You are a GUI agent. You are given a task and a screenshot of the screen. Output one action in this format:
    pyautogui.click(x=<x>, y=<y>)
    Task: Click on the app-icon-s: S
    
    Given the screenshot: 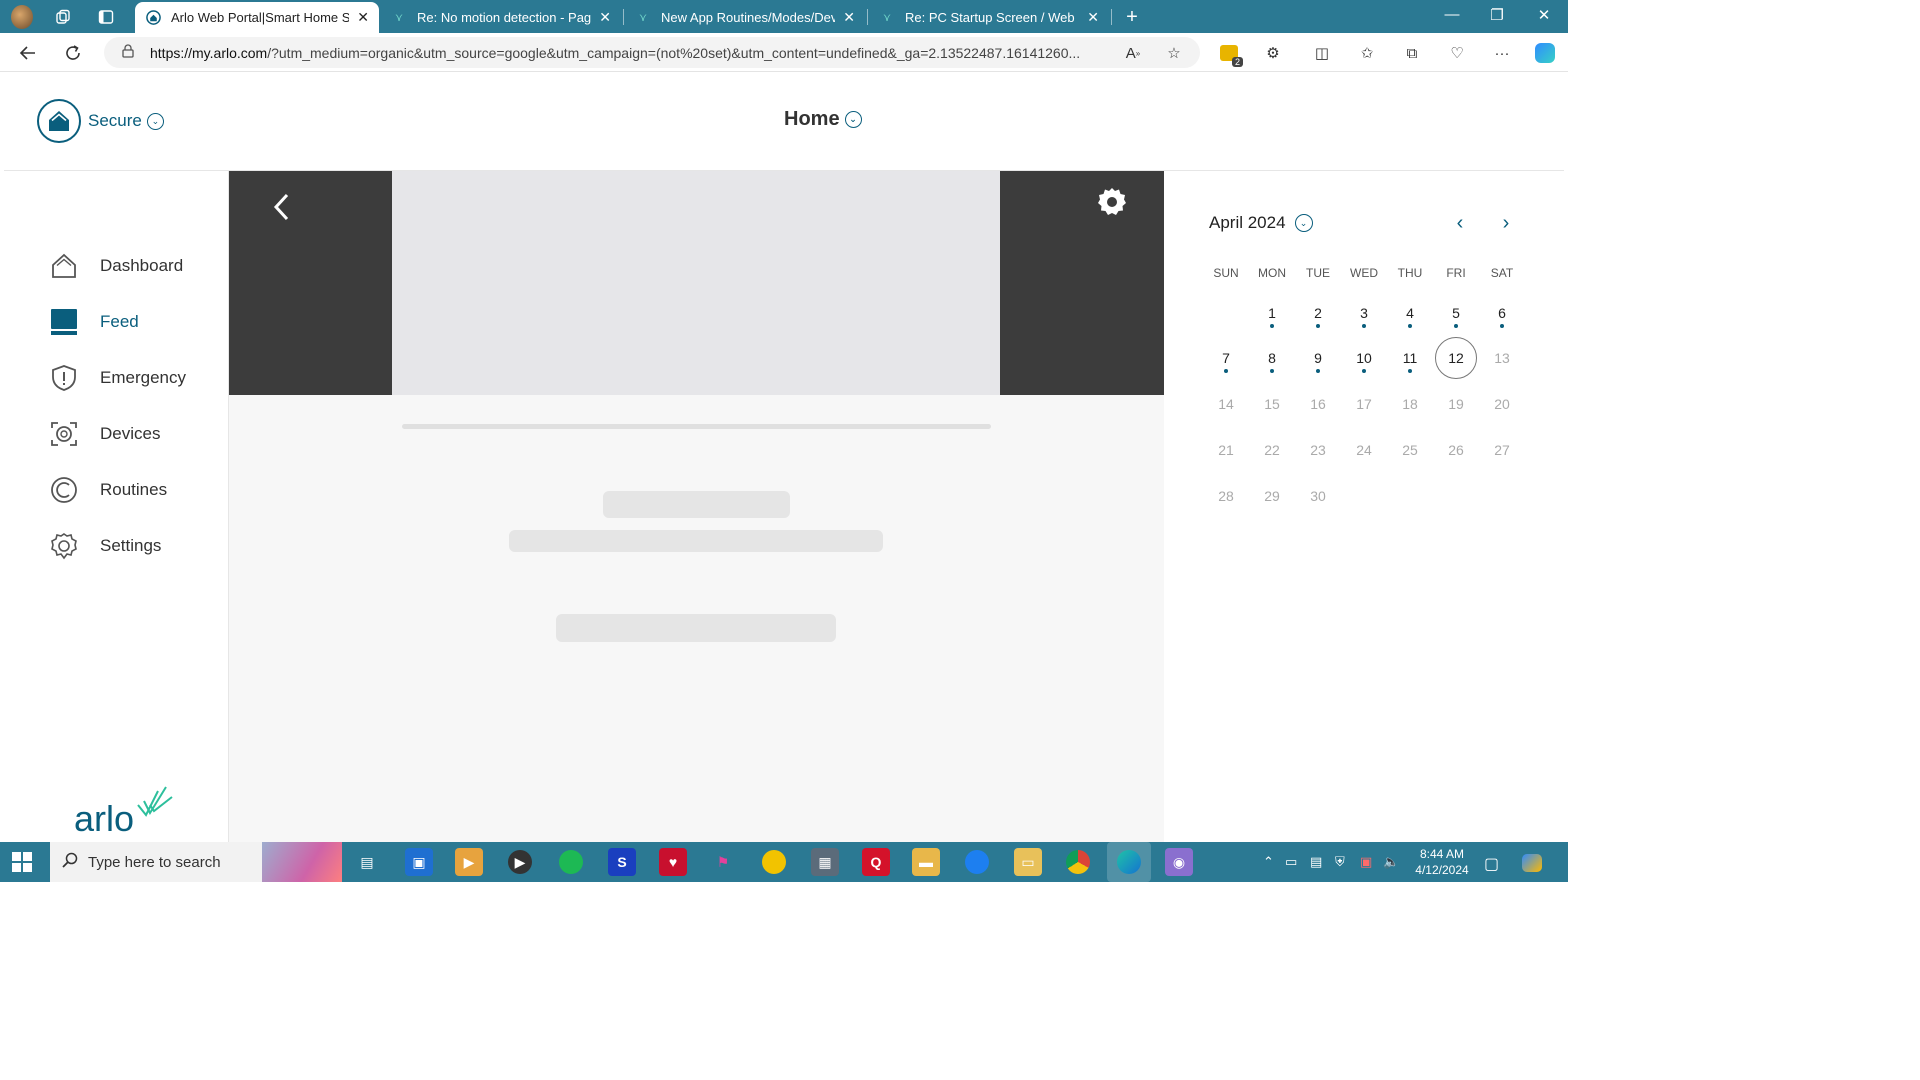 What is the action you would take?
    pyautogui.click(x=622, y=862)
    